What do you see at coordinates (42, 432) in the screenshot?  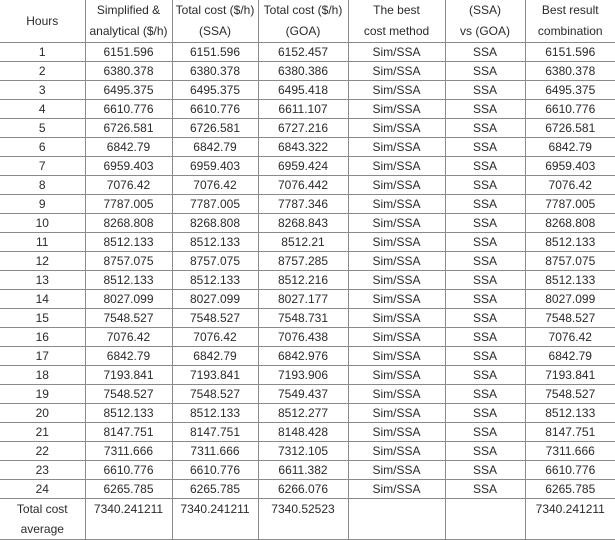 I see `cell-hour: 21` at bounding box center [42, 432].